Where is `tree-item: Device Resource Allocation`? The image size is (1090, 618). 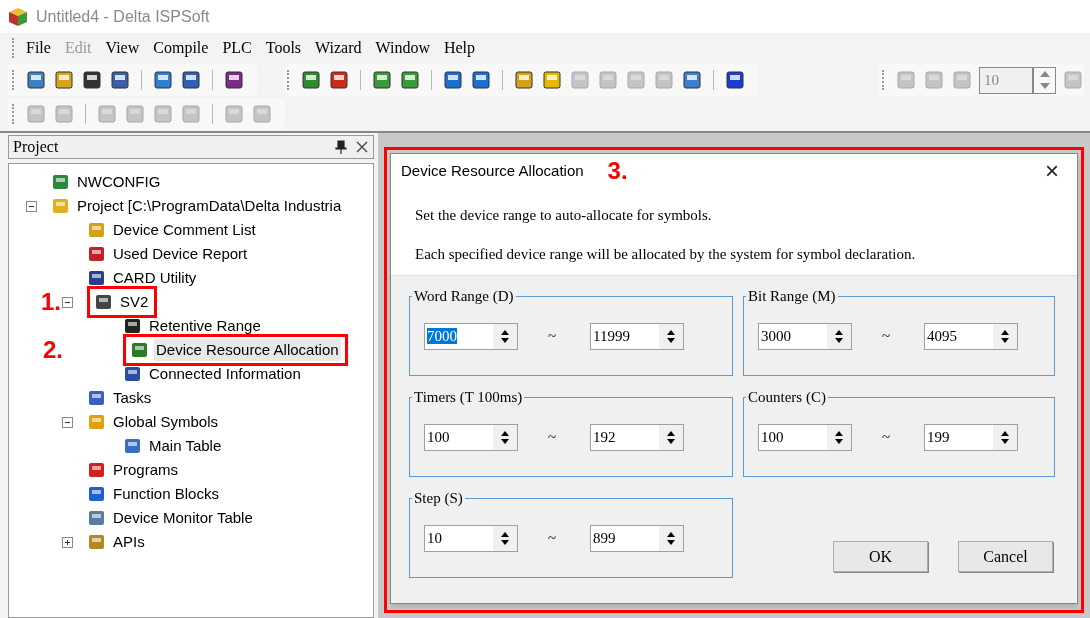
tree-item: Device Resource Allocation is located at coordinates (247, 350).